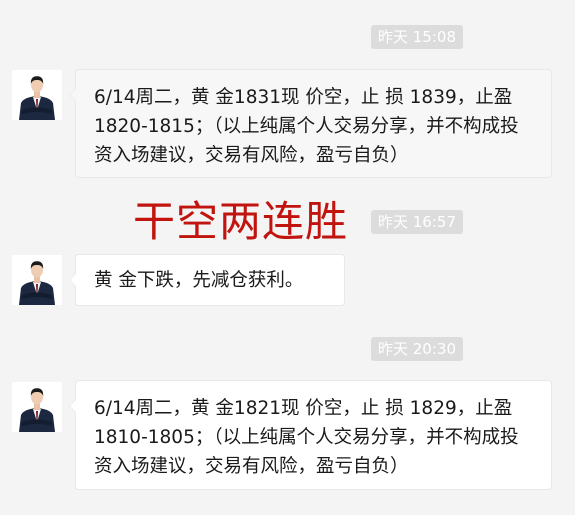  I want to click on overlay-caption: 干空两连胜, so click(241, 221).